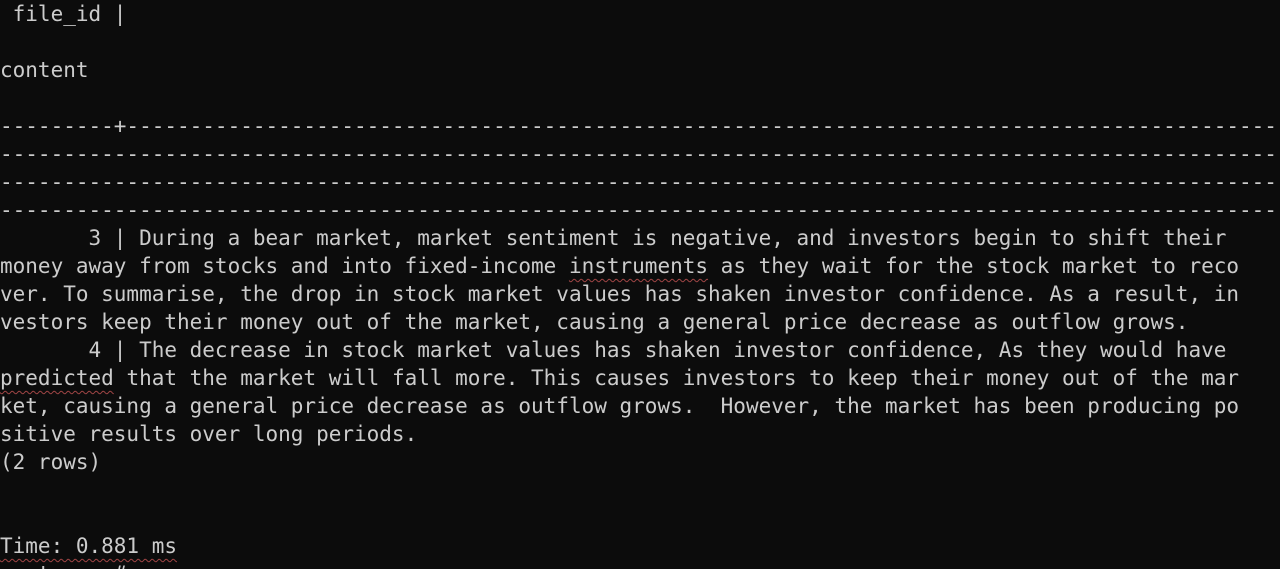 This screenshot has width=1280, height=569. I want to click on timing-text: Time: 0.881 ms, so click(89, 546).